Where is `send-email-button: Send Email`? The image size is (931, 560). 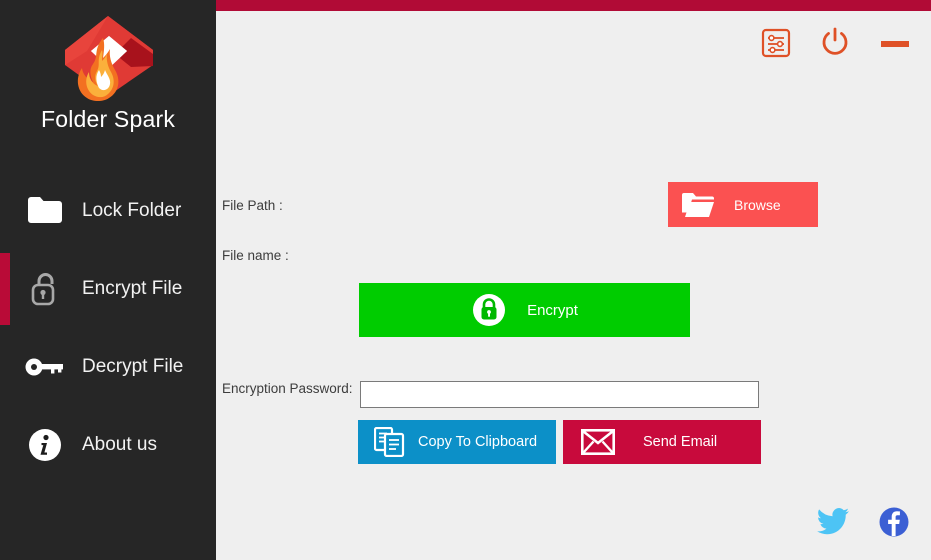 send-email-button: Send Email is located at coordinates (662, 442).